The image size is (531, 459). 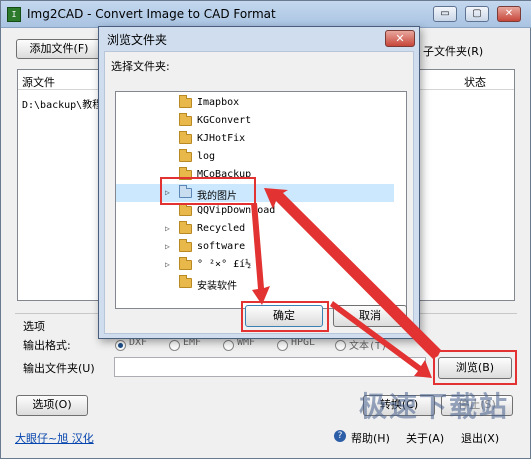 I want to click on arrow-to-tree-item, so click(x=352, y=273).